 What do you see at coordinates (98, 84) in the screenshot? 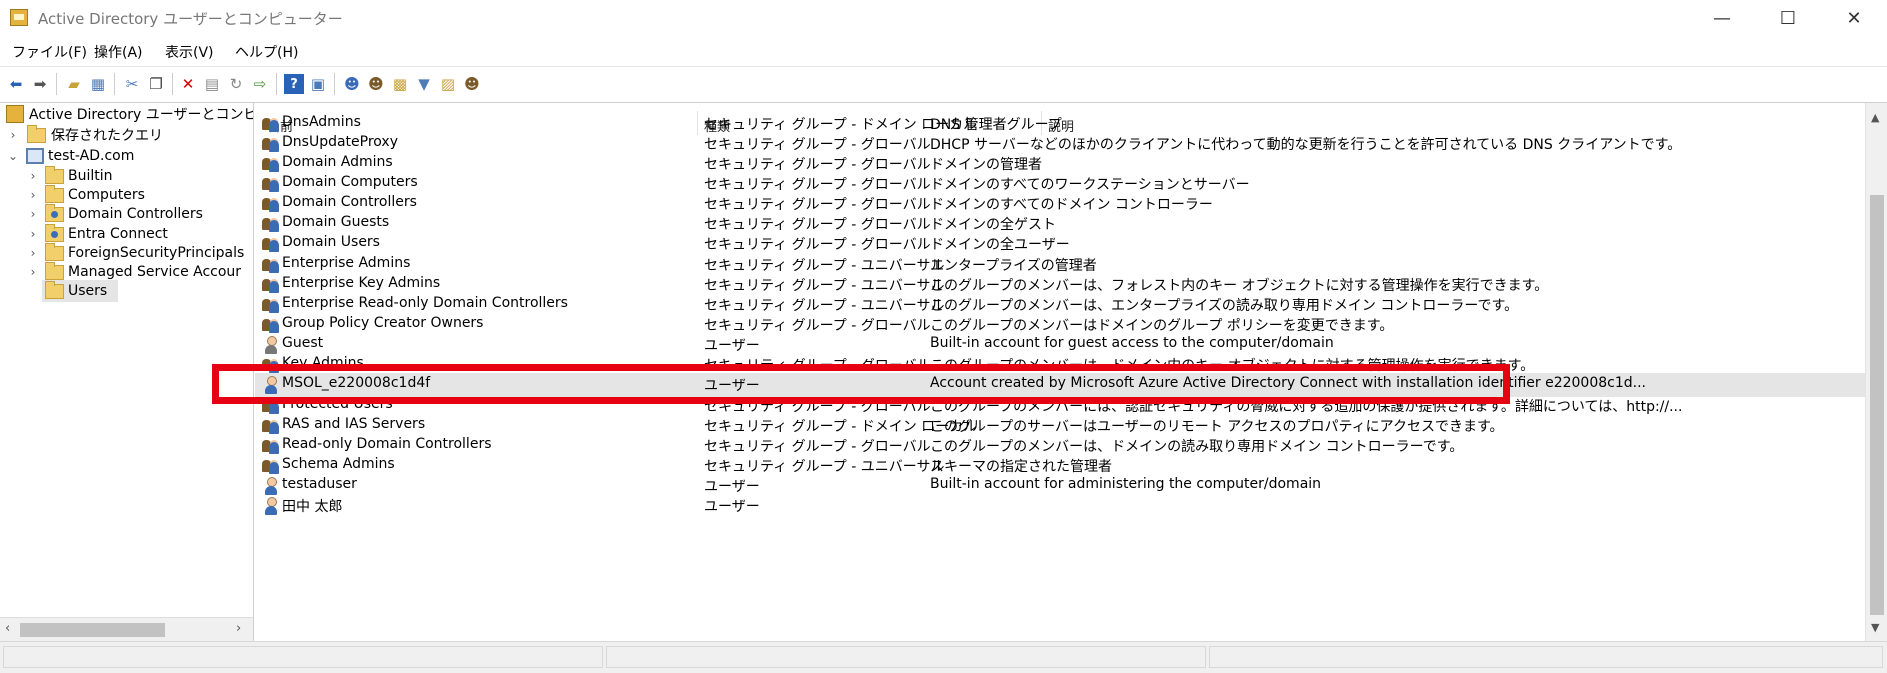
I see `show-console-tree-icon: ▦` at bounding box center [98, 84].